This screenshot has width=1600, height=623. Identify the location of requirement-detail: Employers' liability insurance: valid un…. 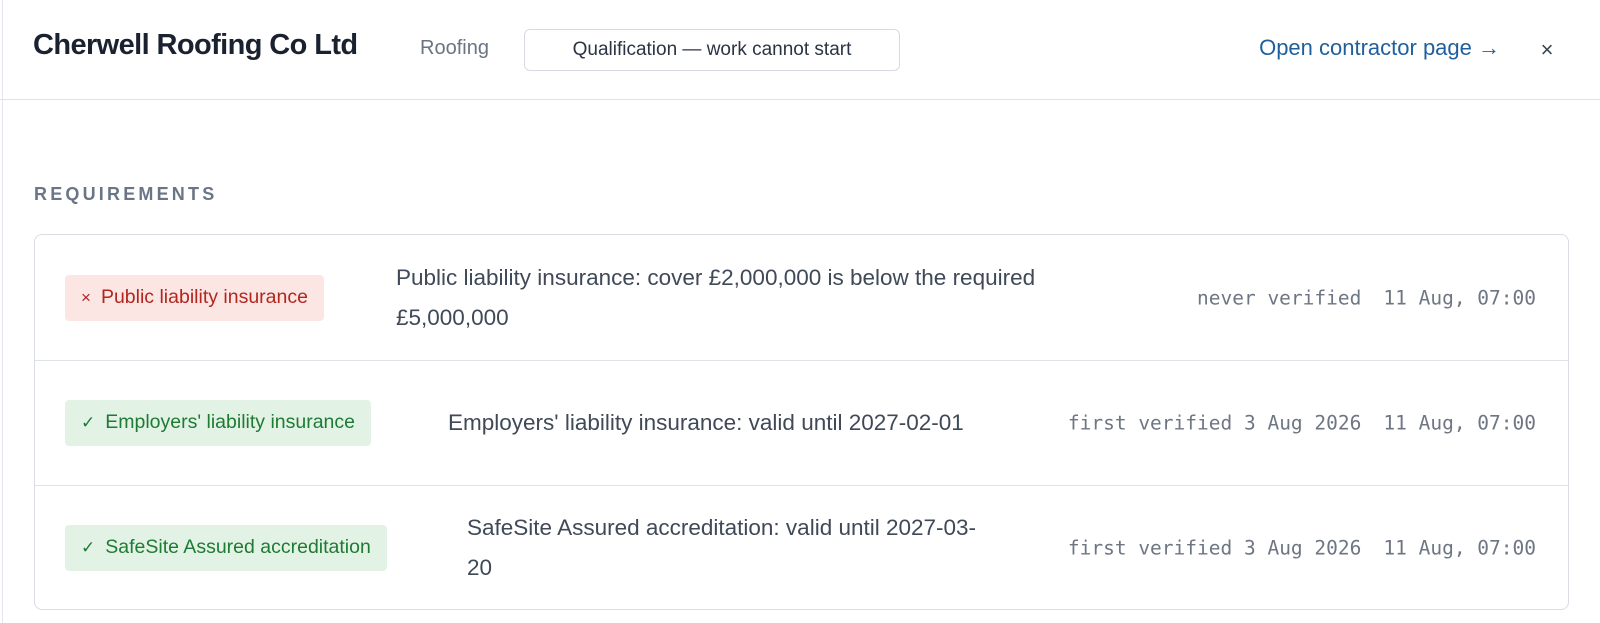
(706, 422).